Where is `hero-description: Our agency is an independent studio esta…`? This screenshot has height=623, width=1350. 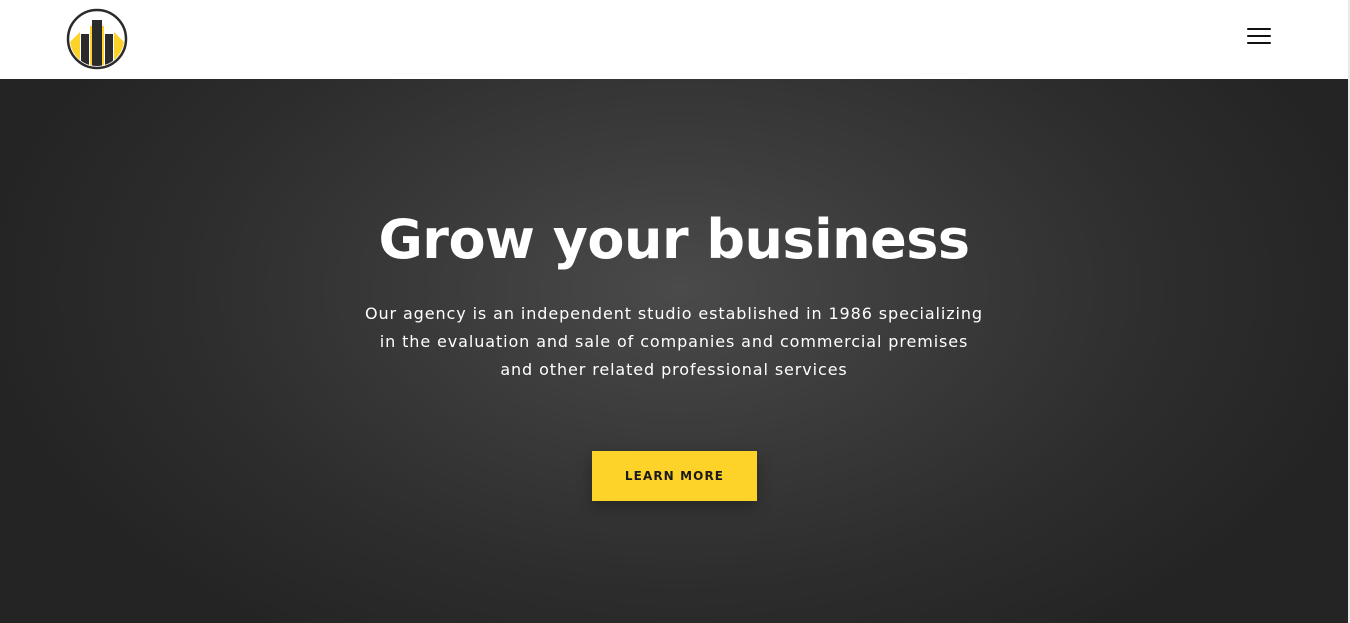
hero-description: Our agency is an independent studio esta… is located at coordinates (674, 342).